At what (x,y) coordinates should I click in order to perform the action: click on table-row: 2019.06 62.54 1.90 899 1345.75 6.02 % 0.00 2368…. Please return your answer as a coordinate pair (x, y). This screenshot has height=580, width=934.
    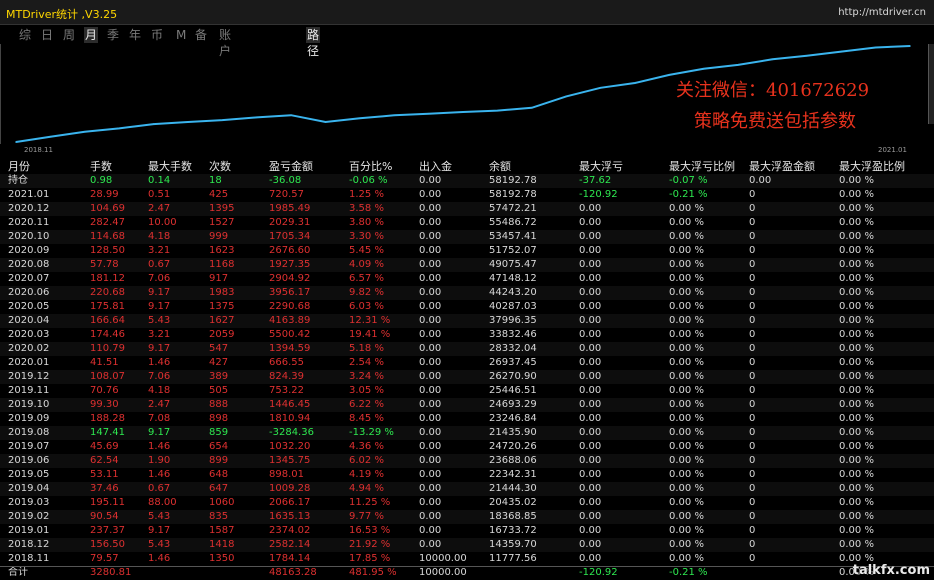
    Looking at the image, I should click on (467, 461).